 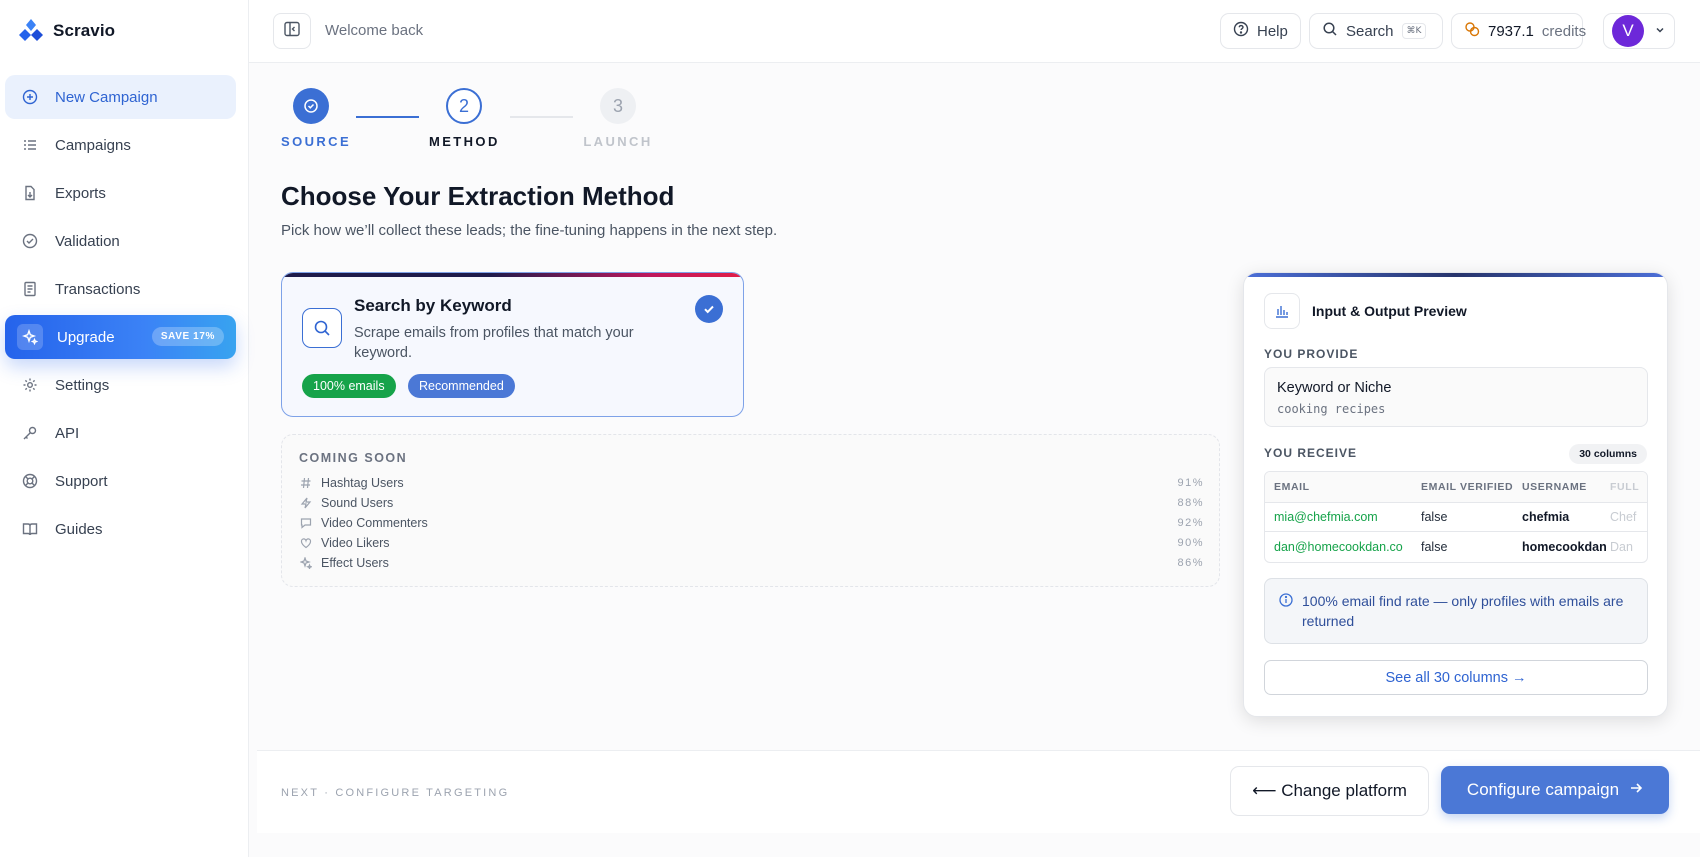 I want to click on username-cell: chefmia, so click(x=1546, y=517).